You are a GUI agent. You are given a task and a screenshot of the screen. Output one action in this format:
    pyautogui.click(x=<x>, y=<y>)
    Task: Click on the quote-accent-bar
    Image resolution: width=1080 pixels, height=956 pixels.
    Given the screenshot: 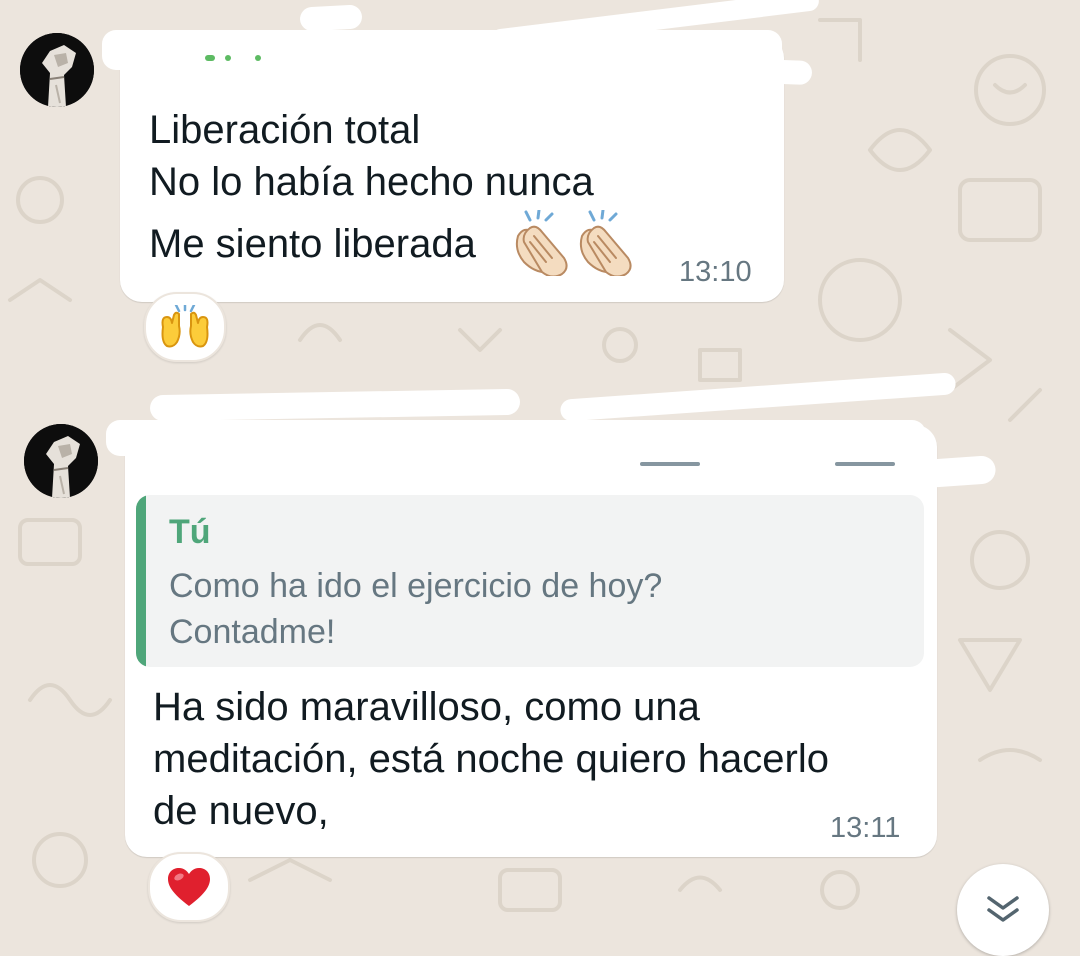 What is the action you would take?
    pyautogui.click(x=141, y=581)
    